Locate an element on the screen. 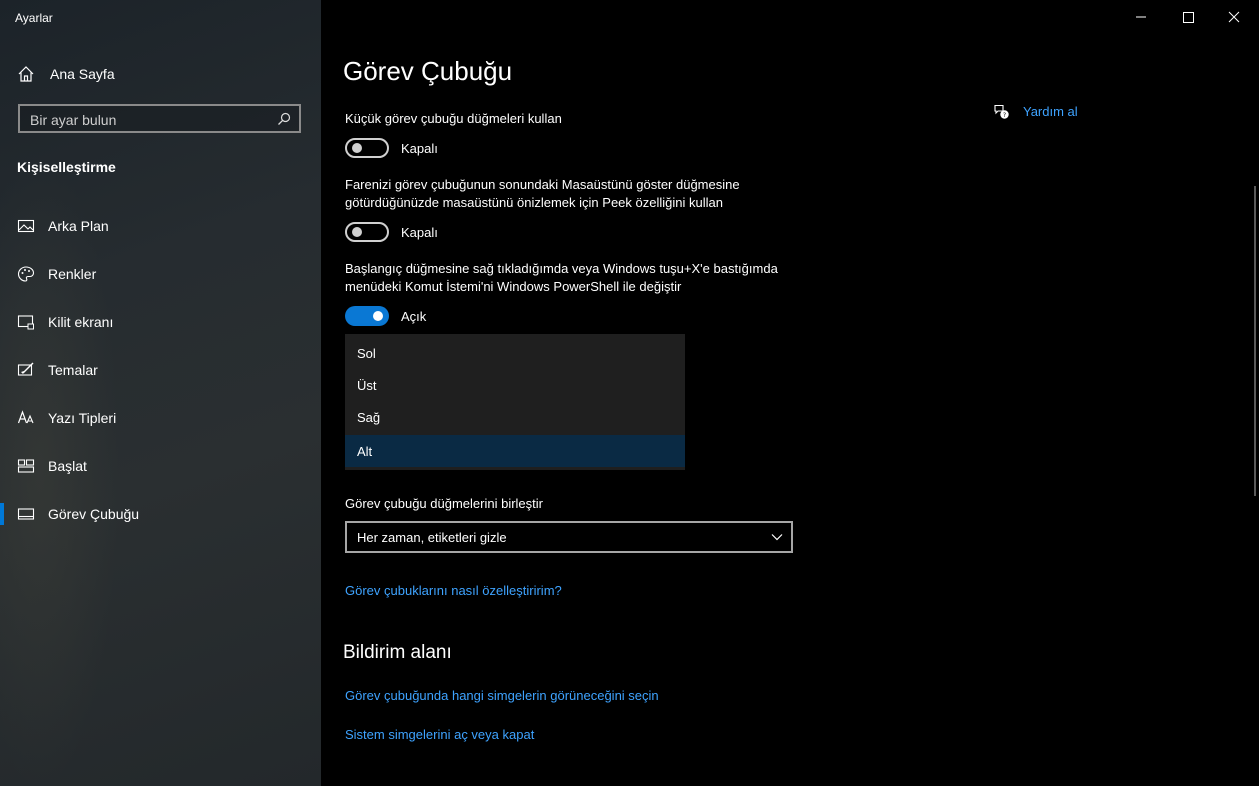 This screenshot has width=1259, height=786. help-chat-icon: ? is located at coordinates (1001, 111).